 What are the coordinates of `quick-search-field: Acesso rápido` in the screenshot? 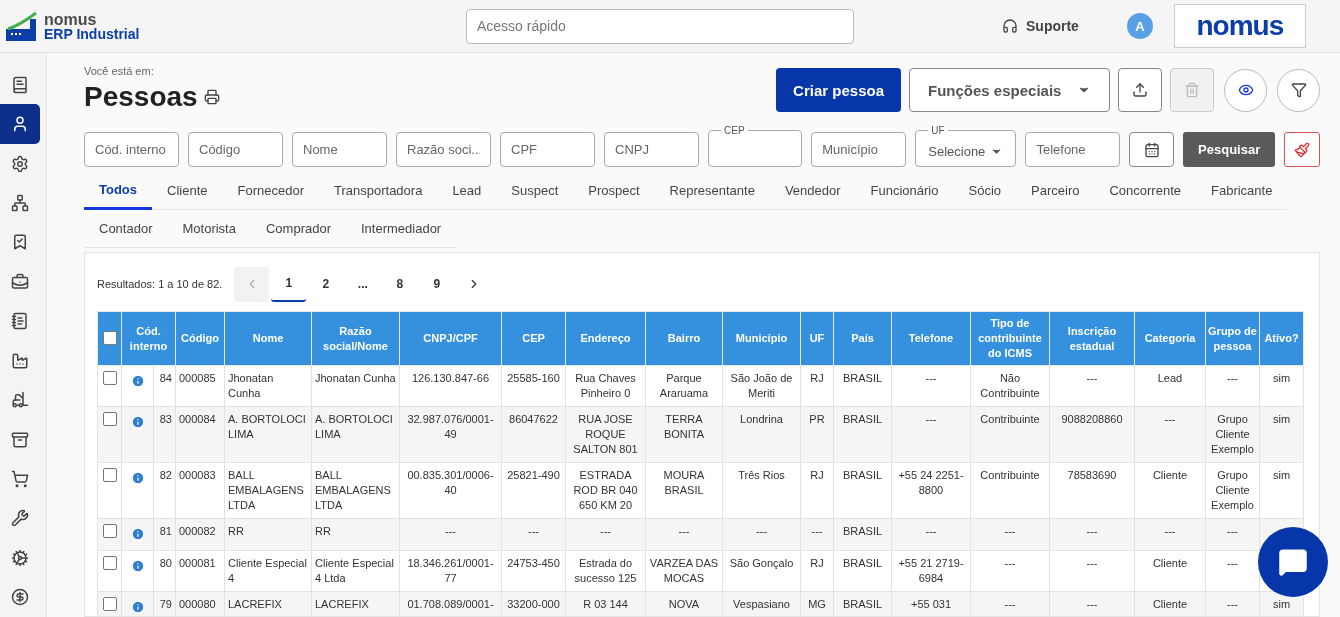 It's located at (660, 26).